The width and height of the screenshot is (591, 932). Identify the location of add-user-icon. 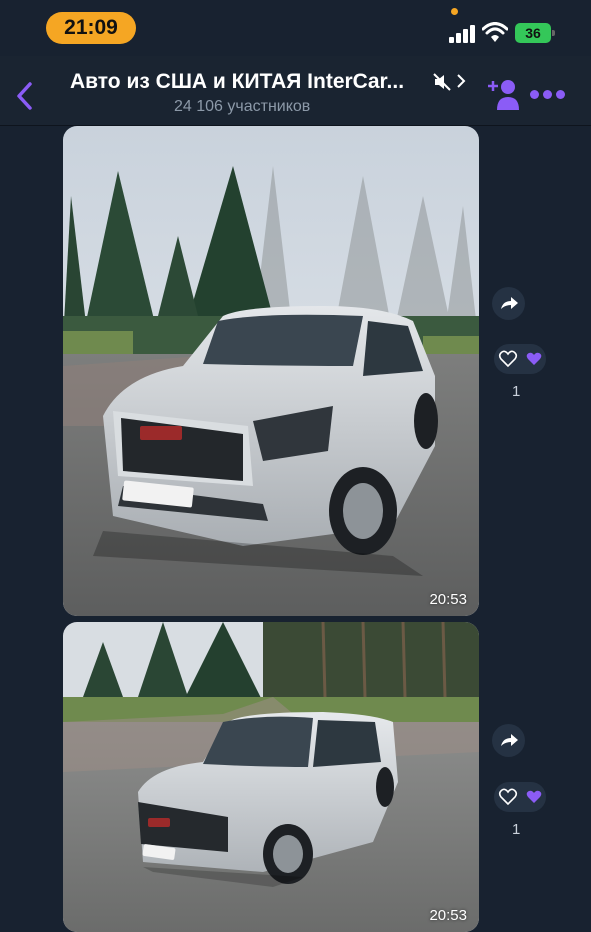
(503, 94).